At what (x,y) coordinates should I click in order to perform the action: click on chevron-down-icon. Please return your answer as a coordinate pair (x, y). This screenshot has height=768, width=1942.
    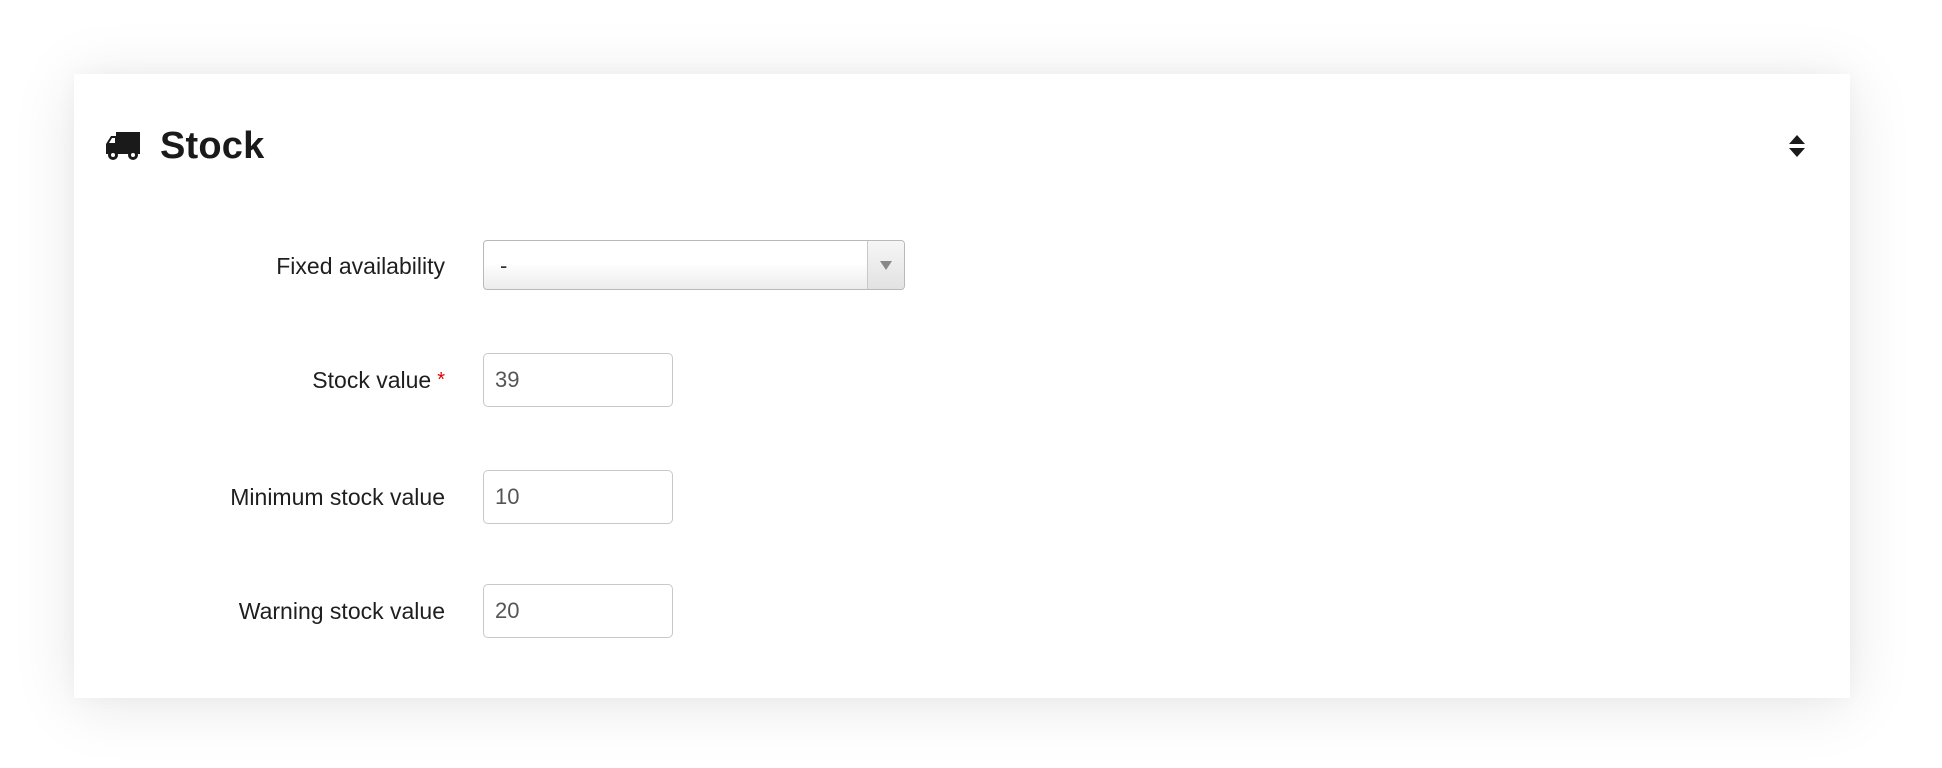
    Looking at the image, I should click on (886, 265).